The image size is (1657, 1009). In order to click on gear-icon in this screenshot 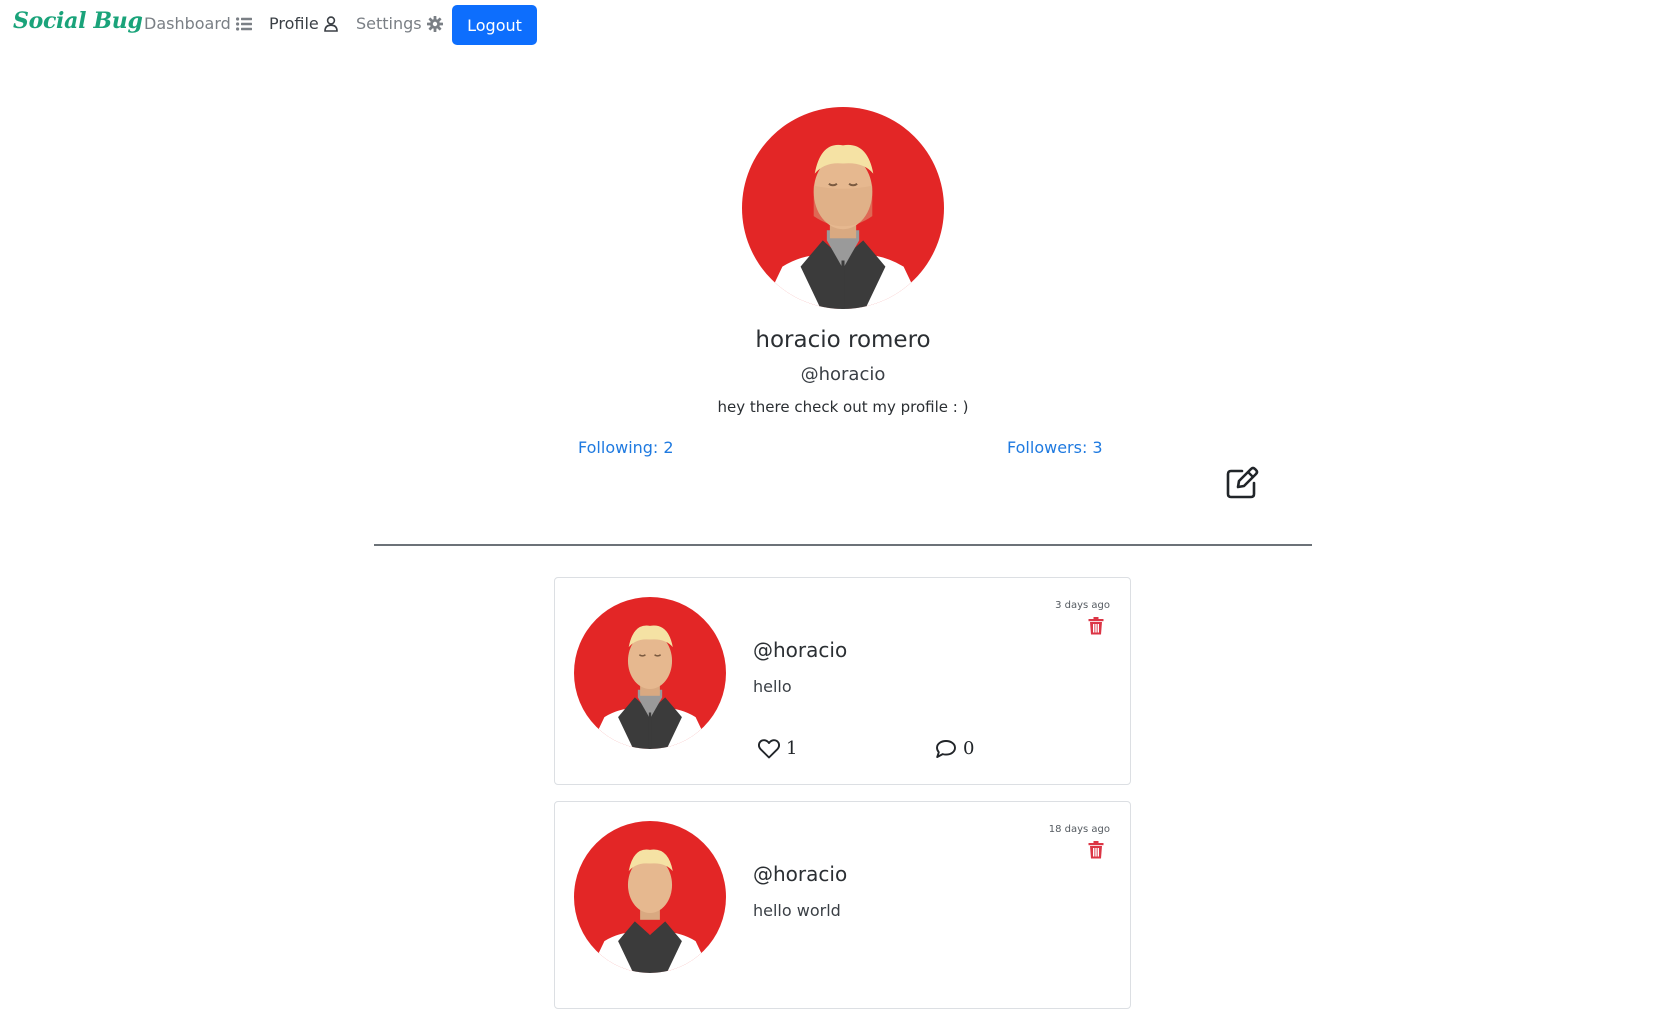, I will do `click(434, 23)`.